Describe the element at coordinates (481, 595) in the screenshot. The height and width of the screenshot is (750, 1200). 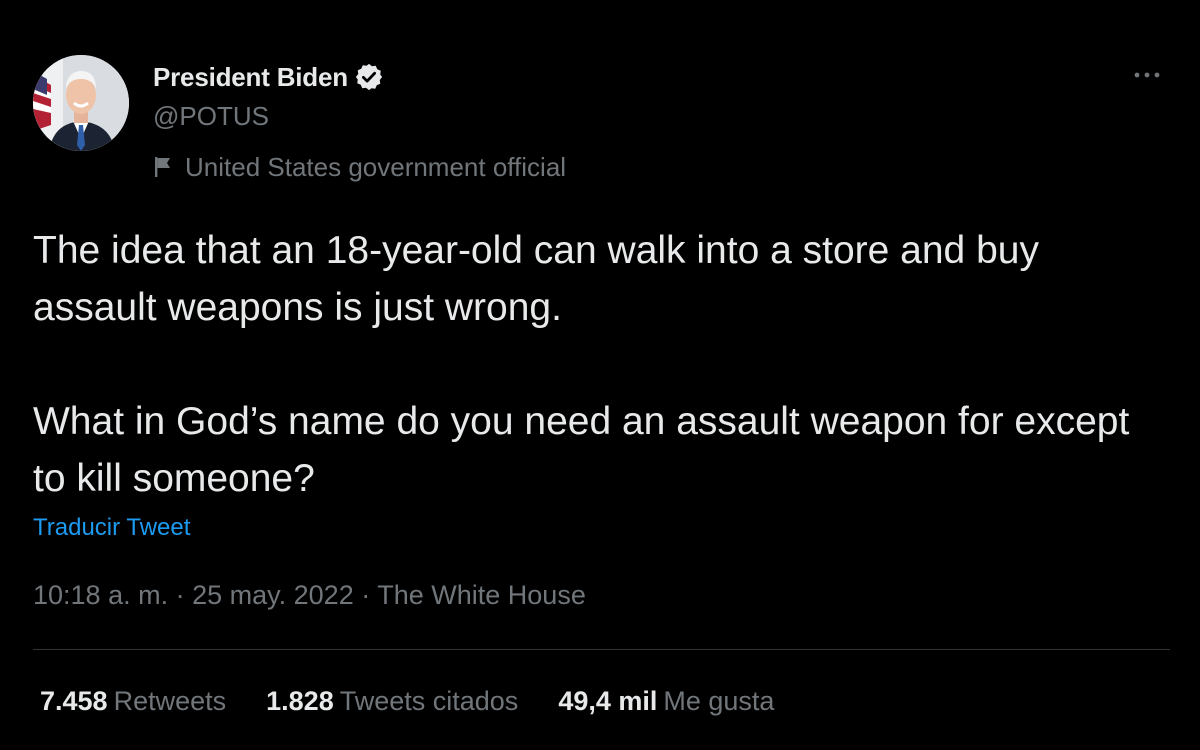
I see `tweet-source: The White House` at that location.